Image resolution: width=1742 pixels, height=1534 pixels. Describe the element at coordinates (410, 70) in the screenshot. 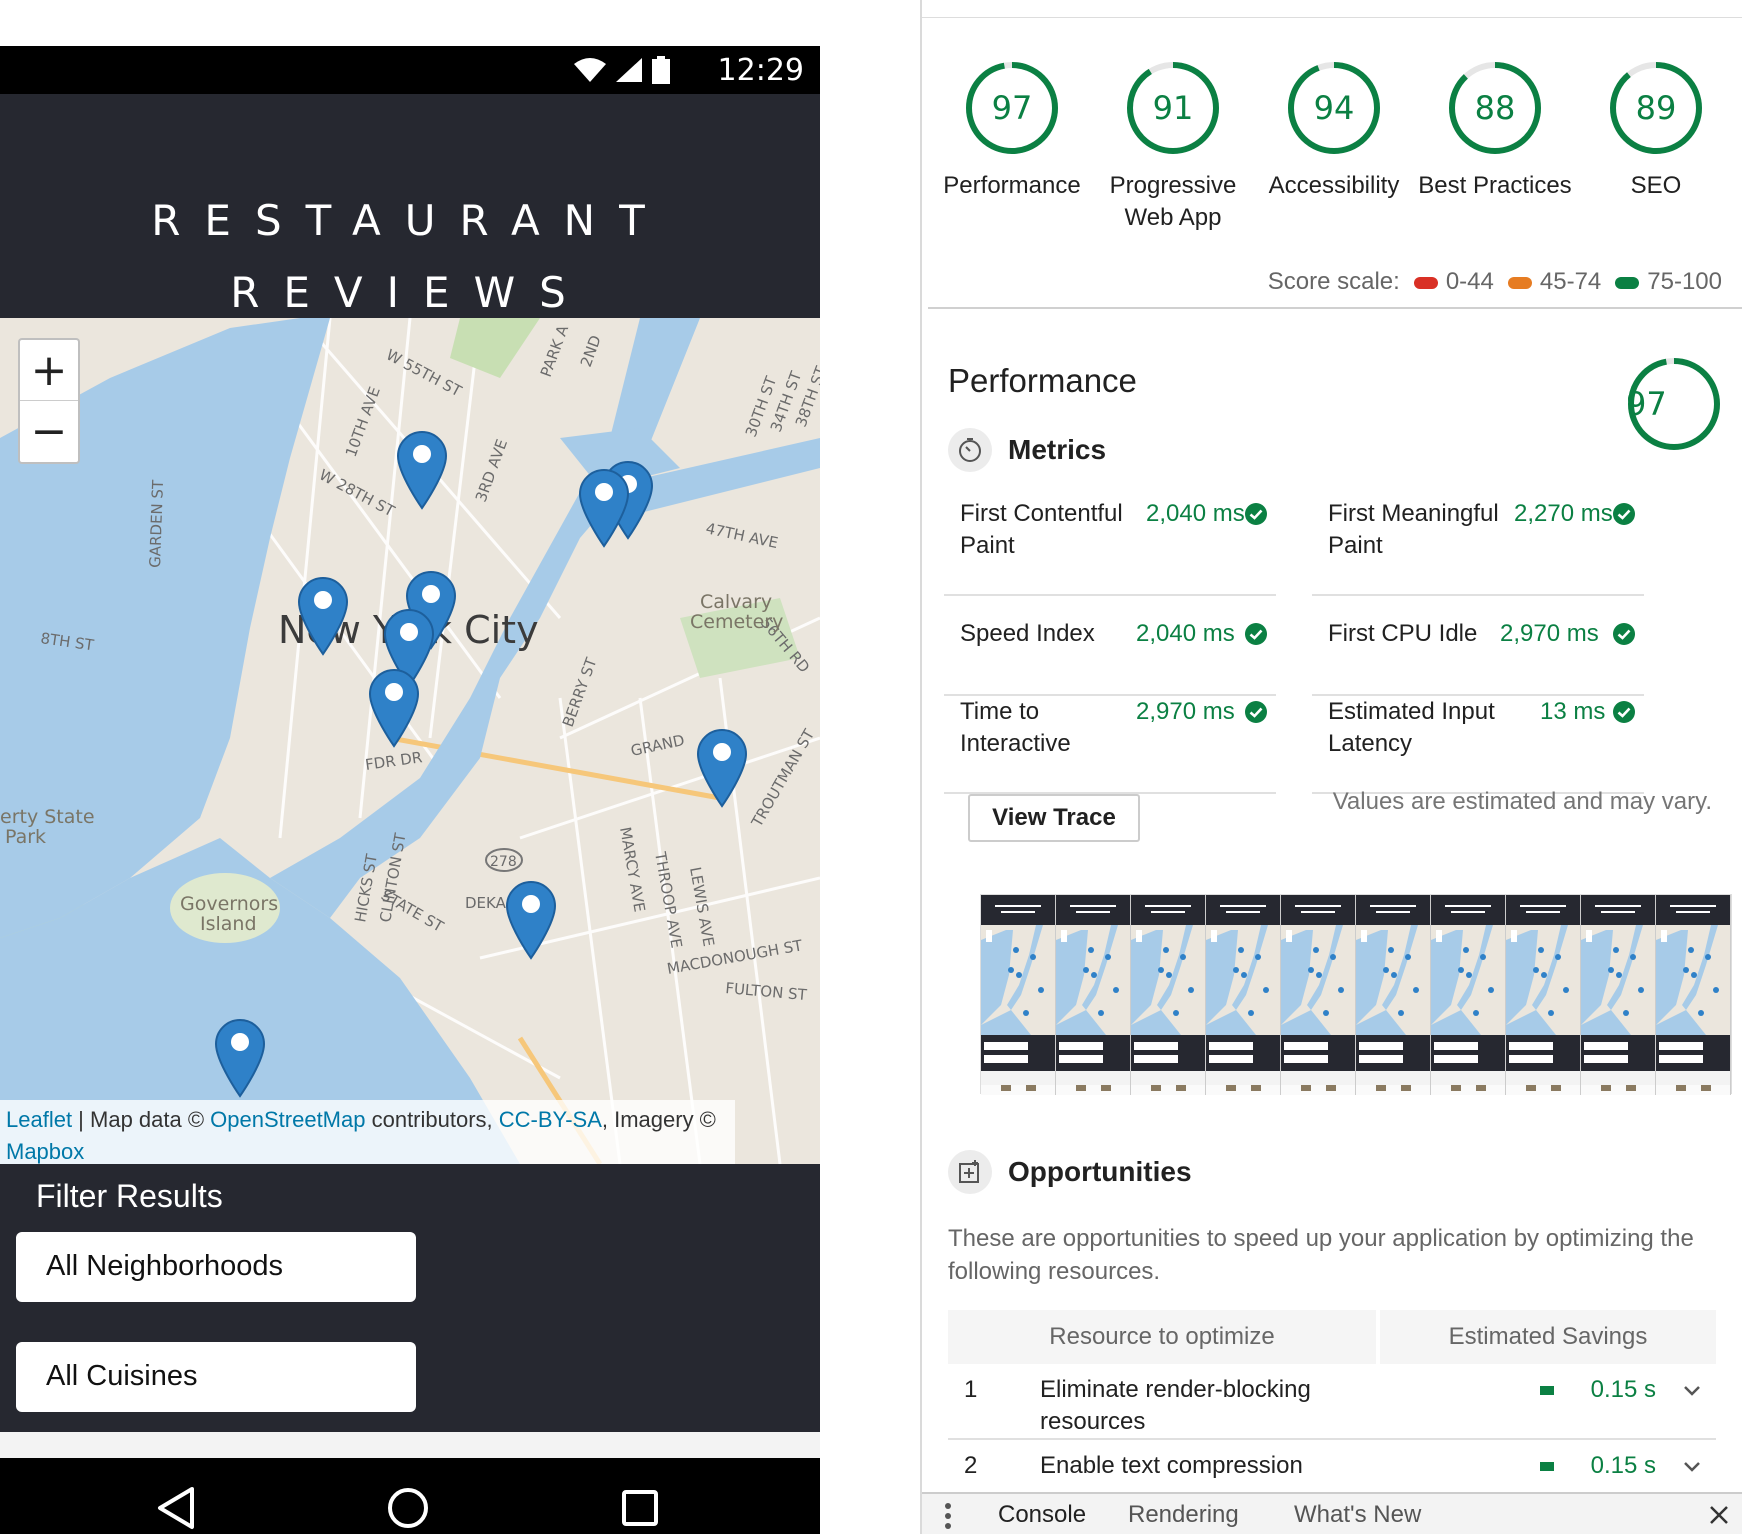

I see `status-bar: 12:29` at that location.